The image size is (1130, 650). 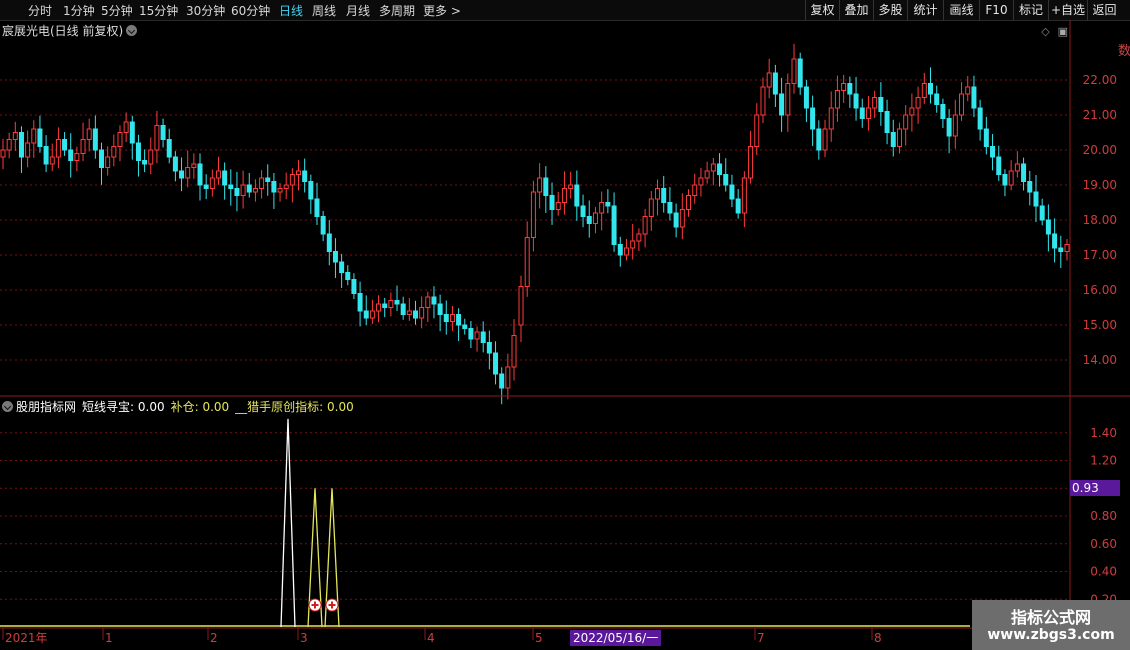 I want to click on diamond-icon: ◇, so click(x=1045, y=31).